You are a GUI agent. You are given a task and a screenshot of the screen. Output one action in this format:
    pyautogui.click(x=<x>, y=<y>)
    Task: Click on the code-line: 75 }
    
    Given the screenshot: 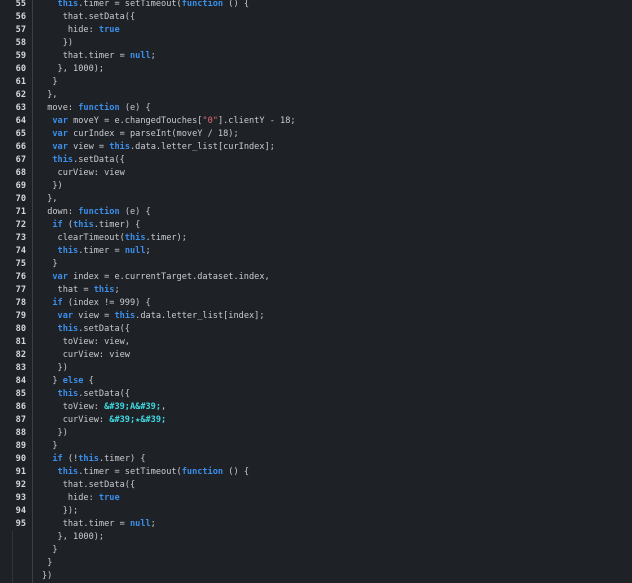 What is the action you would take?
    pyautogui.click(x=316, y=264)
    